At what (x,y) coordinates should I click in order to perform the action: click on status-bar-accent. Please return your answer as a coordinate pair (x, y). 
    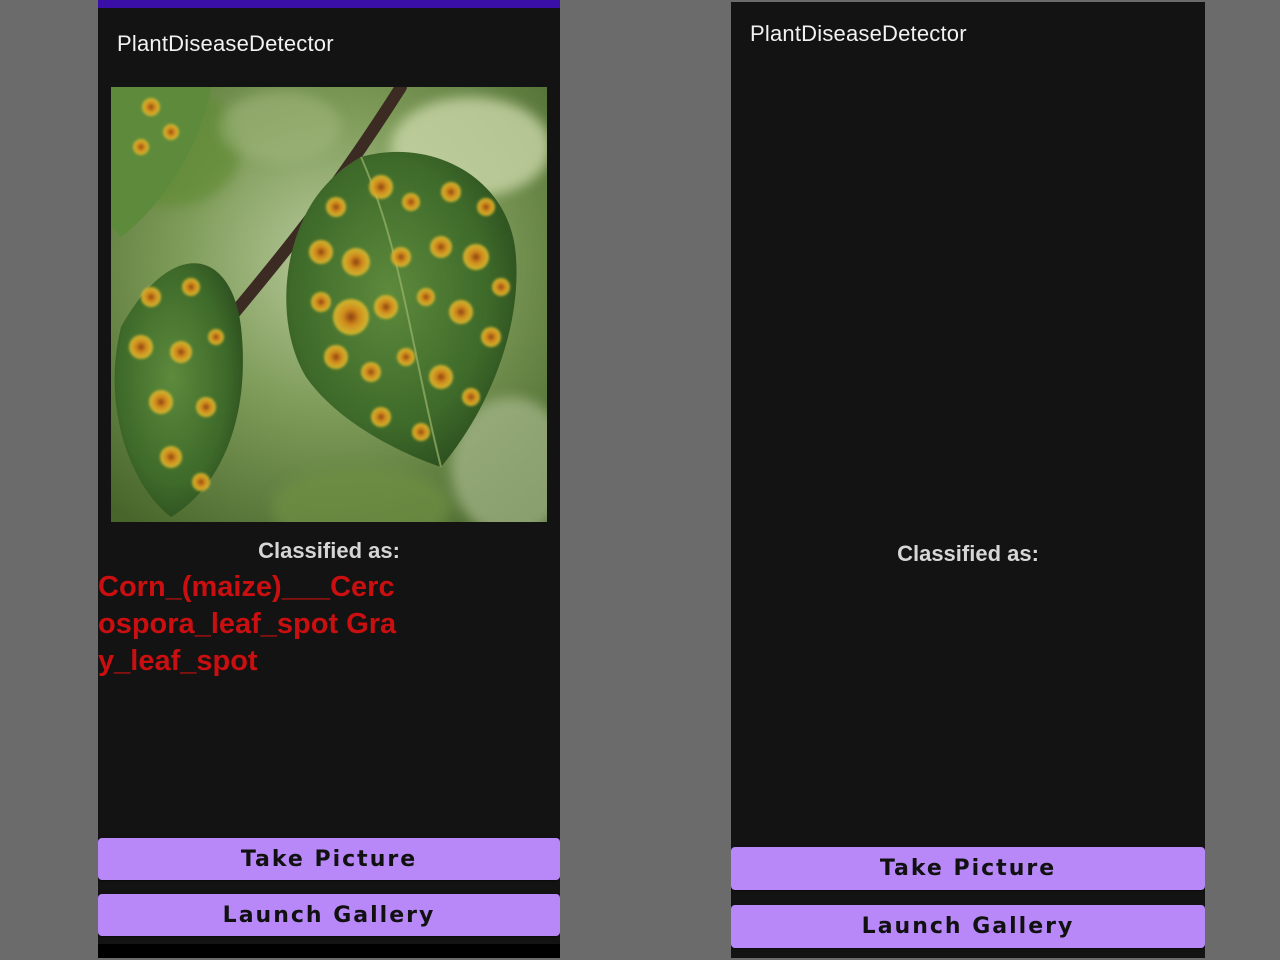
    Looking at the image, I should click on (329, 4).